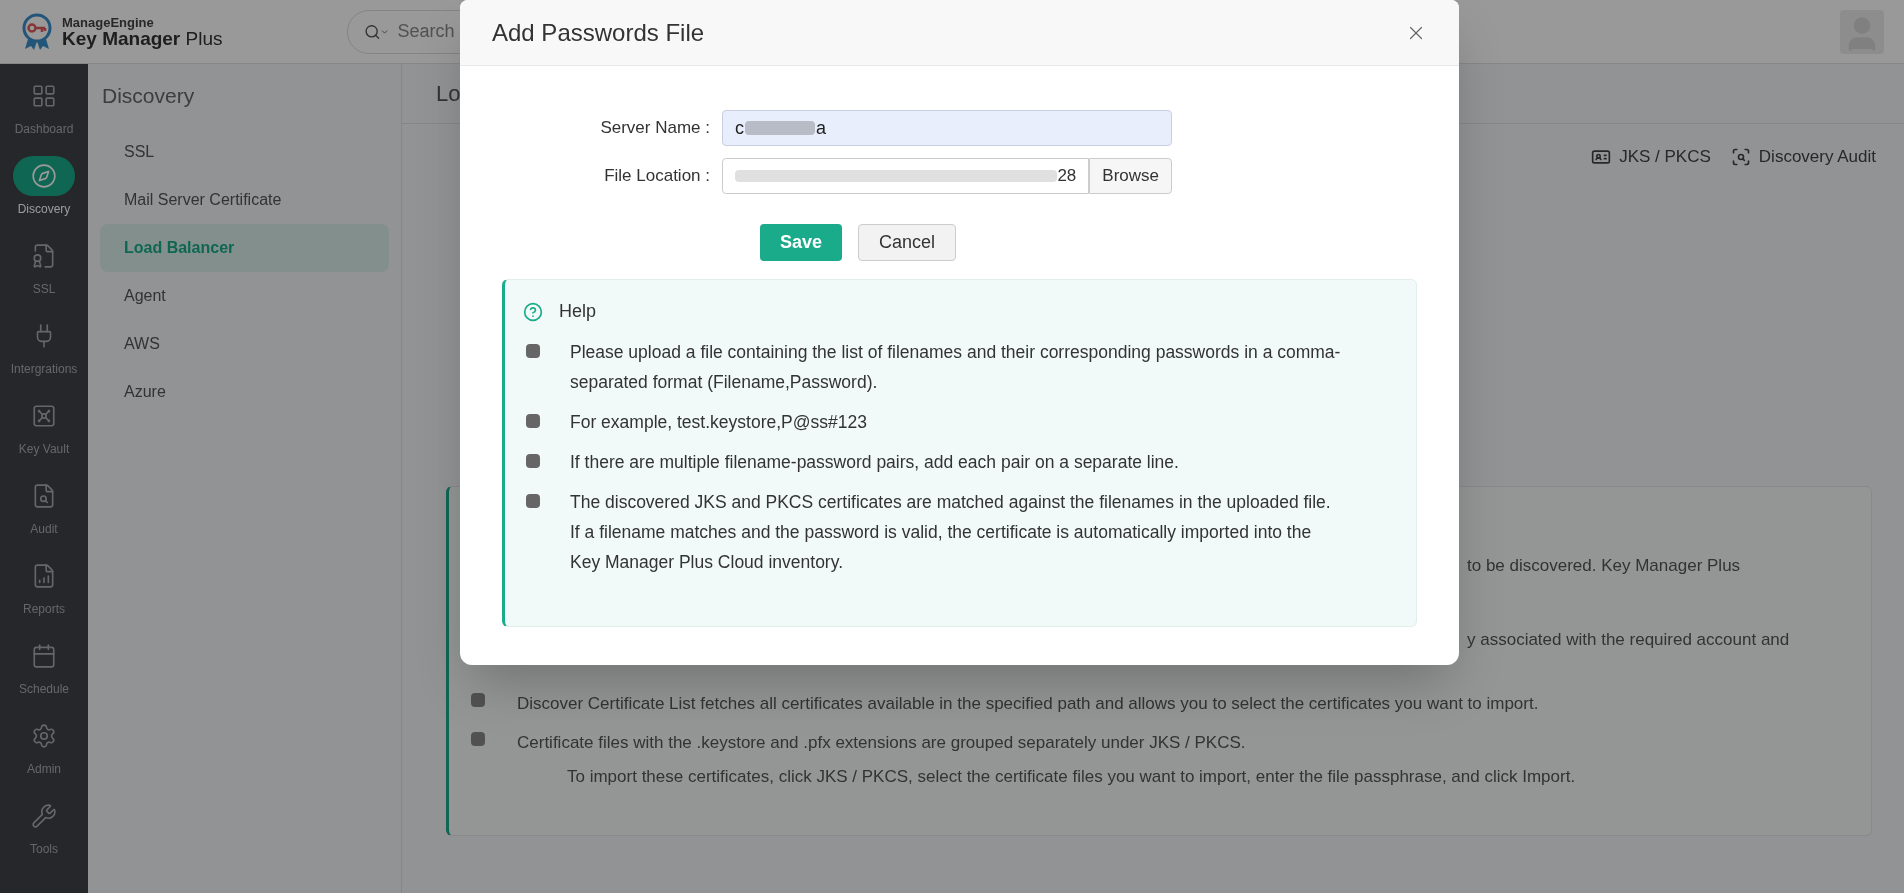 The width and height of the screenshot is (1904, 893). What do you see at coordinates (1604, 565) in the screenshot?
I see `help-text: to be discovered. Key Manager Plus` at bounding box center [1604, 565].